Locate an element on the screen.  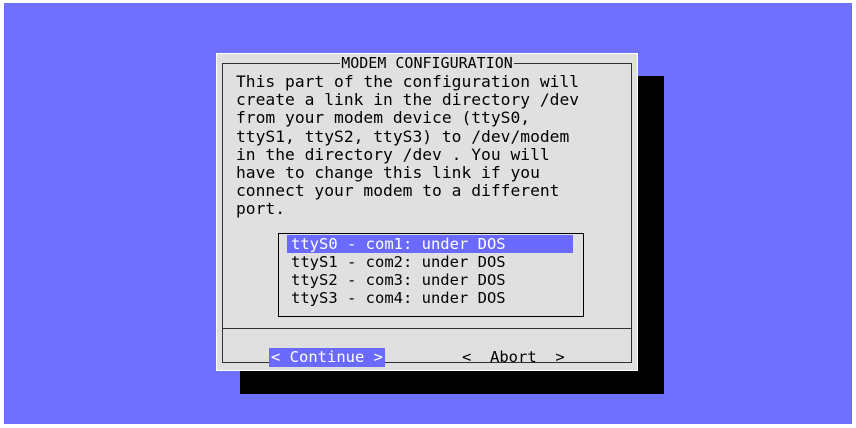
list-item-ttys2: ttyS2 - com3: under DOS is located at coordinates (430, 280).